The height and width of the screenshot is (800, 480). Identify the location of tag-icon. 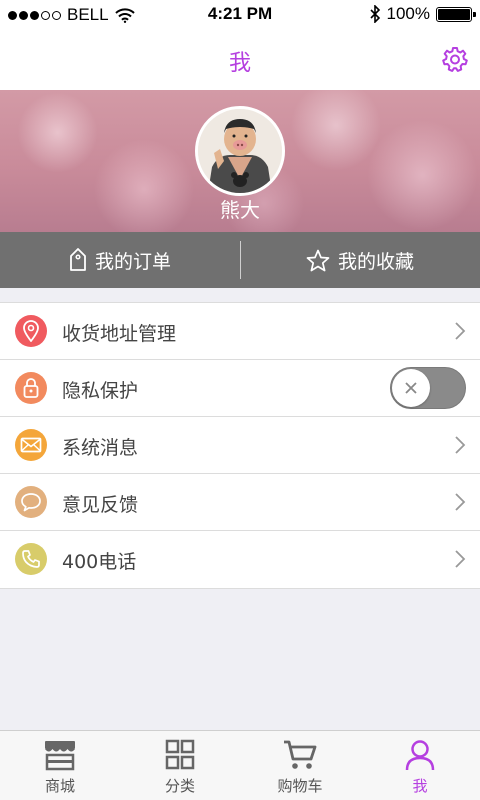
(78, 259).